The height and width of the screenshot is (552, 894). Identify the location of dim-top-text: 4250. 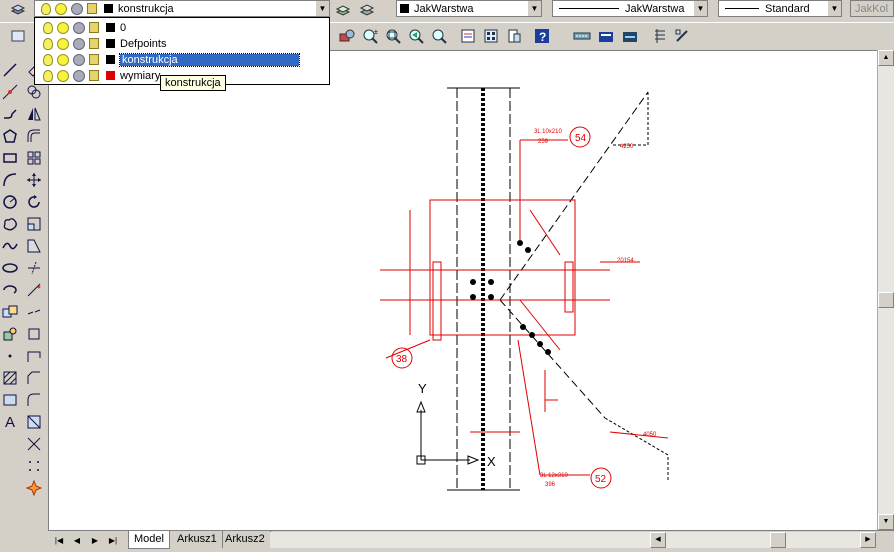
(627, 147).